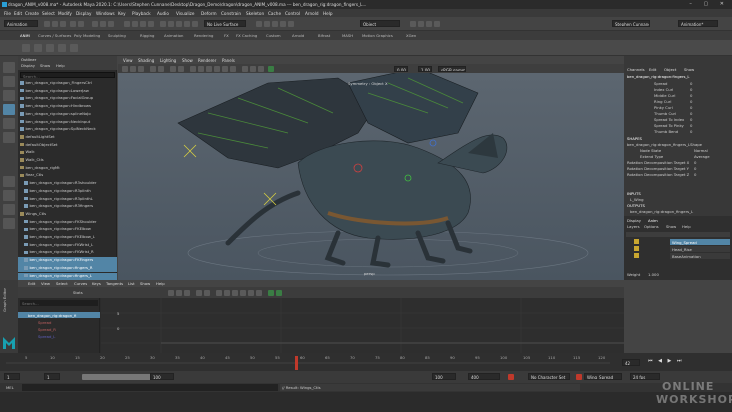 The image size is (732, 412). Describe the element at coordinates (18, 13) in the screenshot. I see `menu-edit: Edit` at that location.